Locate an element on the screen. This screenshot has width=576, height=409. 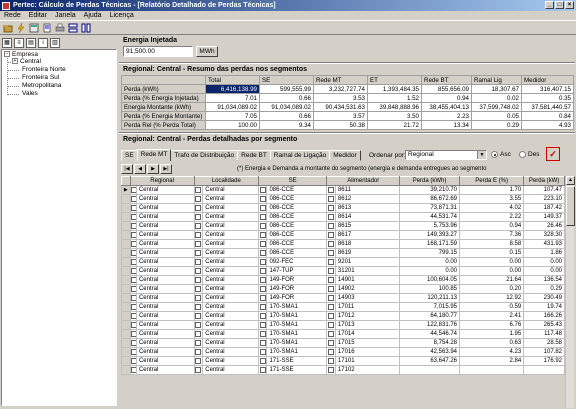
grid-cell: 107.47 is located at coordinates (544, 190).